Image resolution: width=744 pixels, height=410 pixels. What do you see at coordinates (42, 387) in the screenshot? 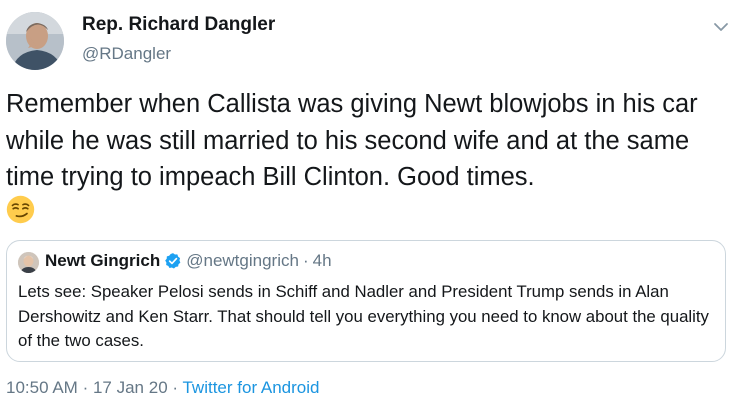
I see `tweet-time: 10:50 AM` at bounding box center [42, 387].